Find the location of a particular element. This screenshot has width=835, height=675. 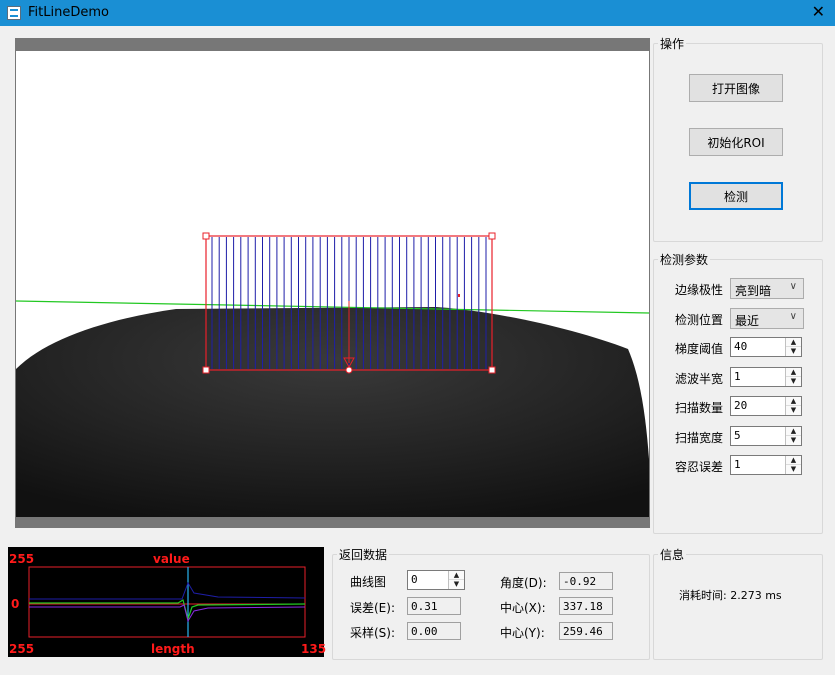

angle-label: 角度(D): is located at coordinates (523, 583).